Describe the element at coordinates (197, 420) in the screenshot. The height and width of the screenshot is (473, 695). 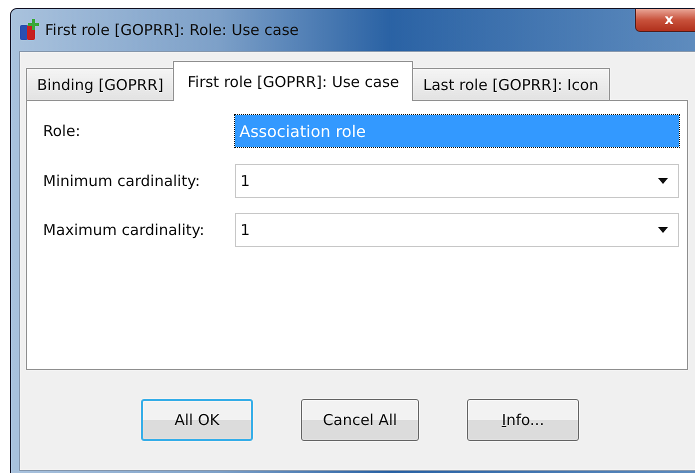
I see `dialog-button: All OK` at that location.